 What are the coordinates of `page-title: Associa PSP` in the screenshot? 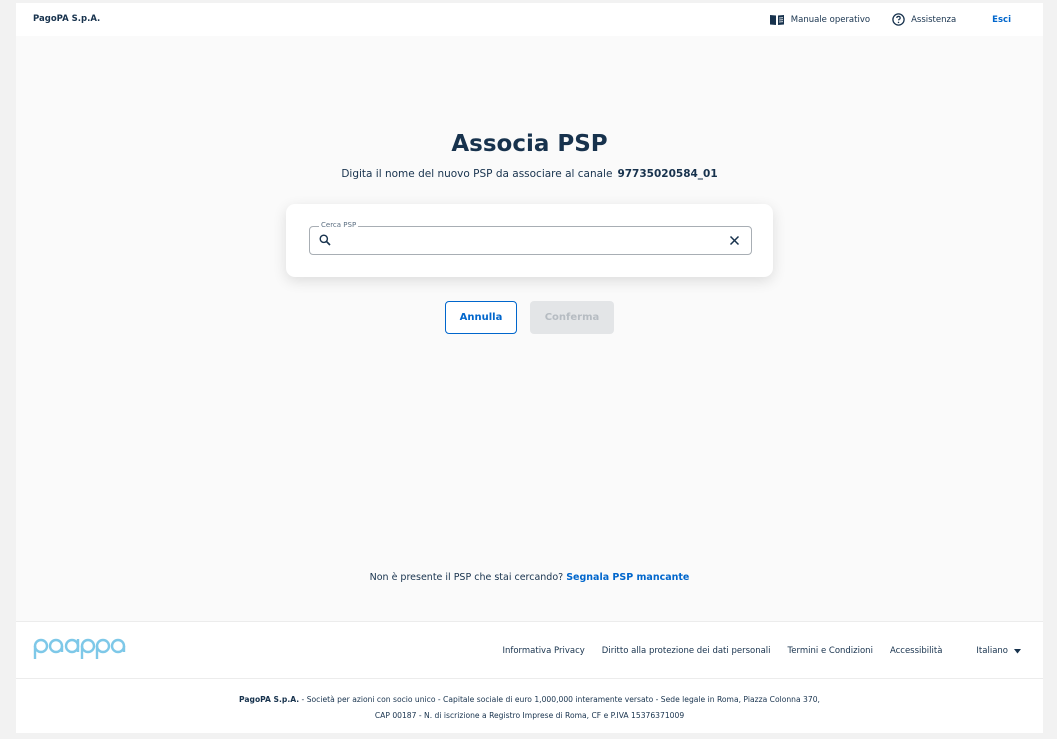 It's located at (529, 144).